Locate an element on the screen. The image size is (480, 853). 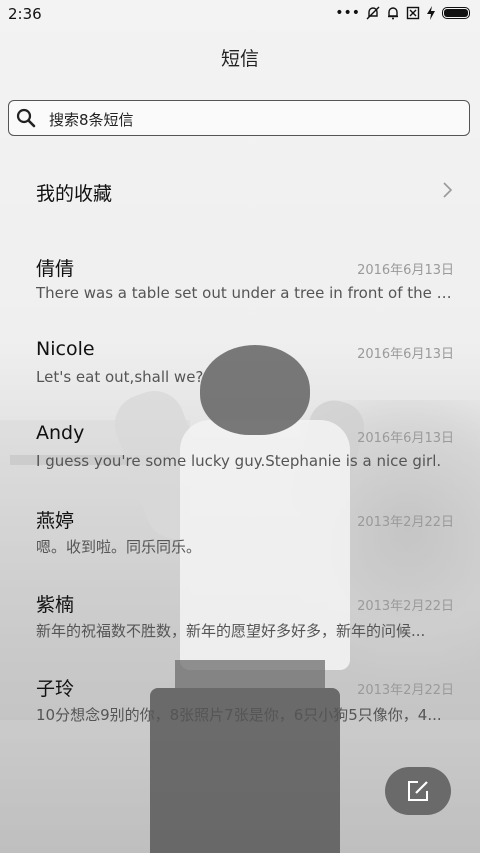
message-preview: Let's eat out,shall we? is located at coordinates (120, 377).